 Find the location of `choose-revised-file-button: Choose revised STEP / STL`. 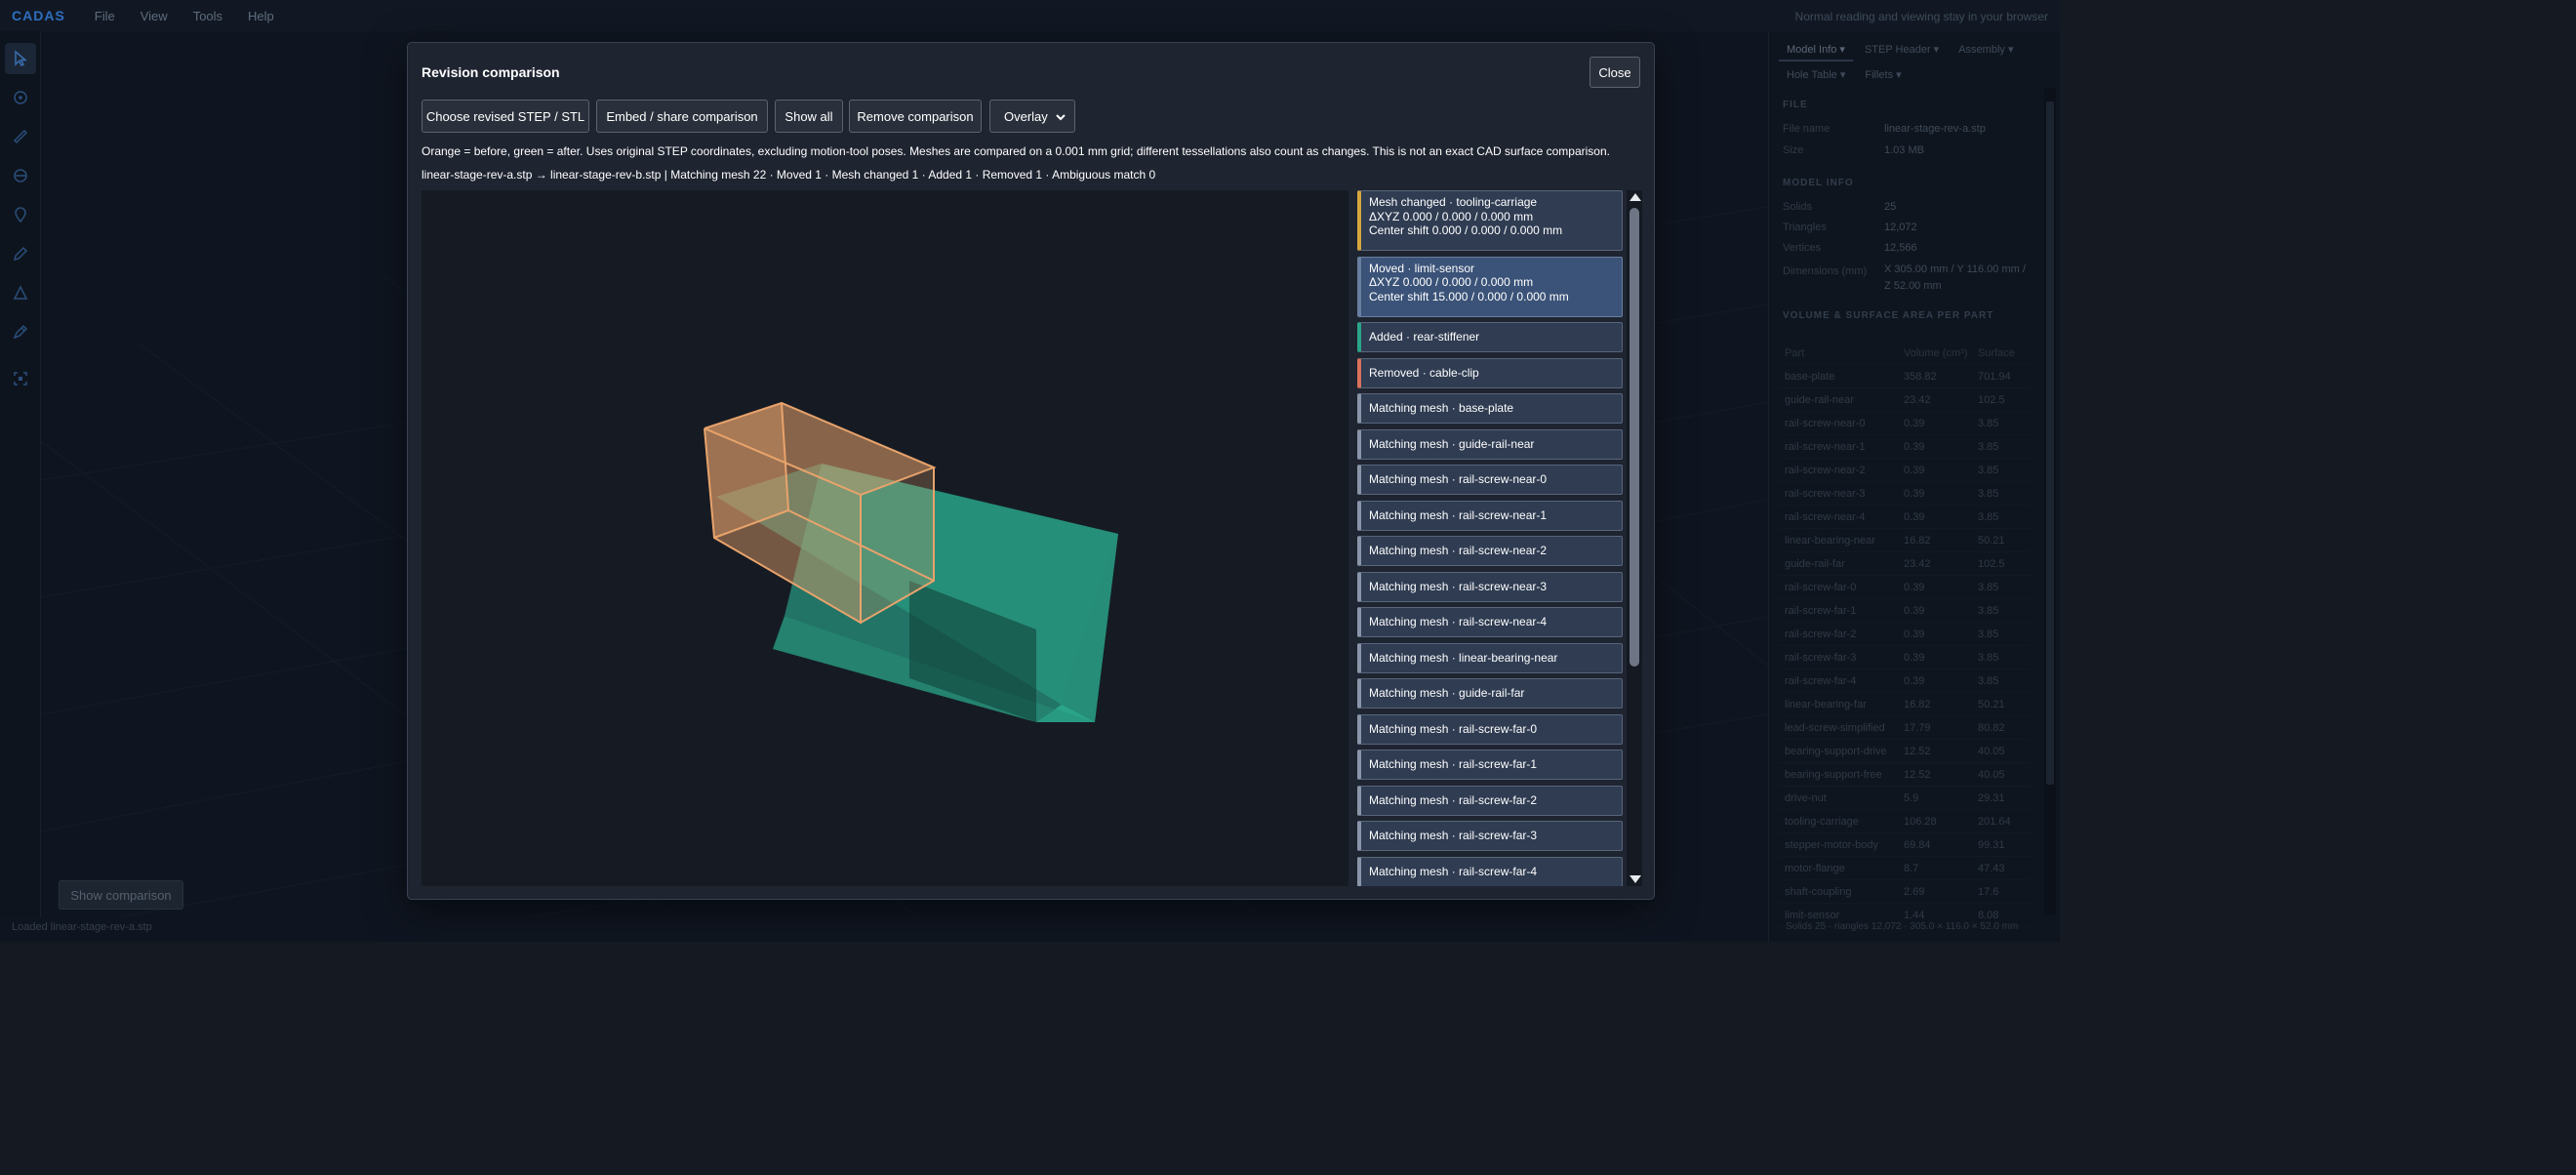

choose-revised-file-button: Choose revised STEP / STL is located at coordinates (506, 117).